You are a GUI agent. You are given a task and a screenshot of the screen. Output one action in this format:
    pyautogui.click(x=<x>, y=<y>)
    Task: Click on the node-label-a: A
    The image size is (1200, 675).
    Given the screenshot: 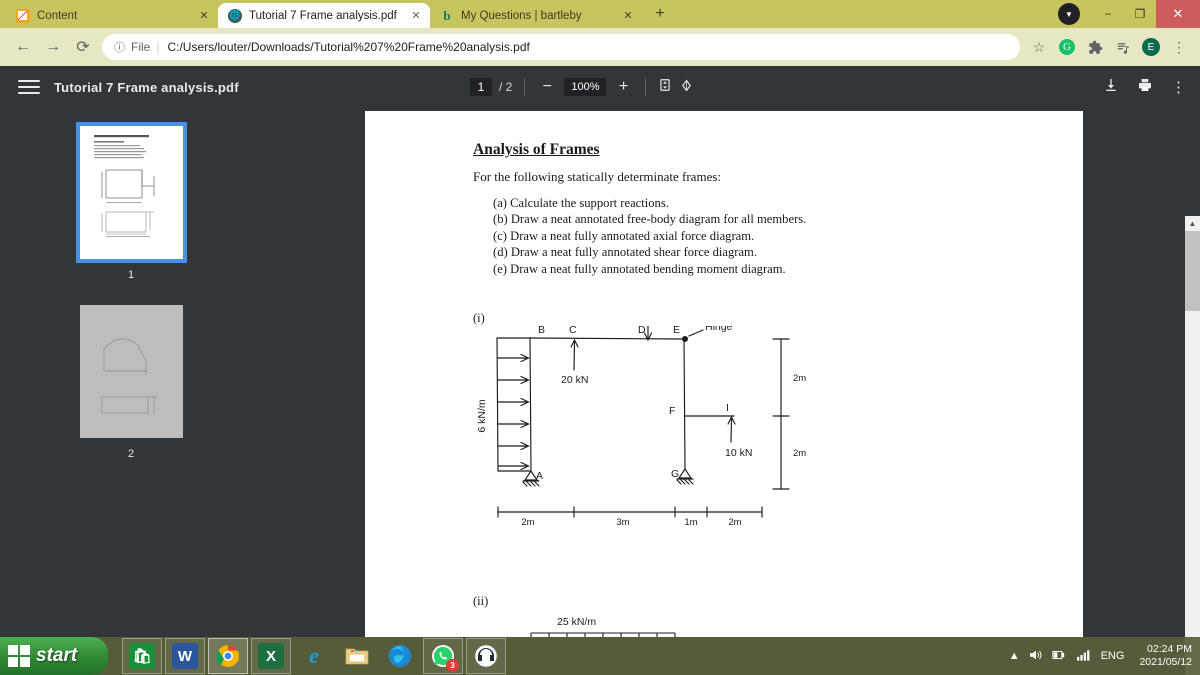 What is the action you would take?
    pyautogui.click(x=539, y=476)
    